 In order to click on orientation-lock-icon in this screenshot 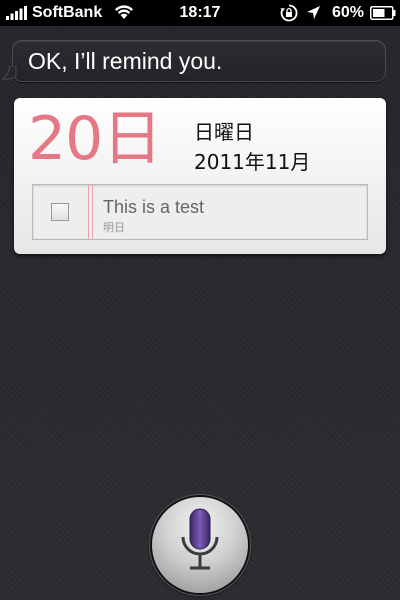, I will do `click(289, 13)`.